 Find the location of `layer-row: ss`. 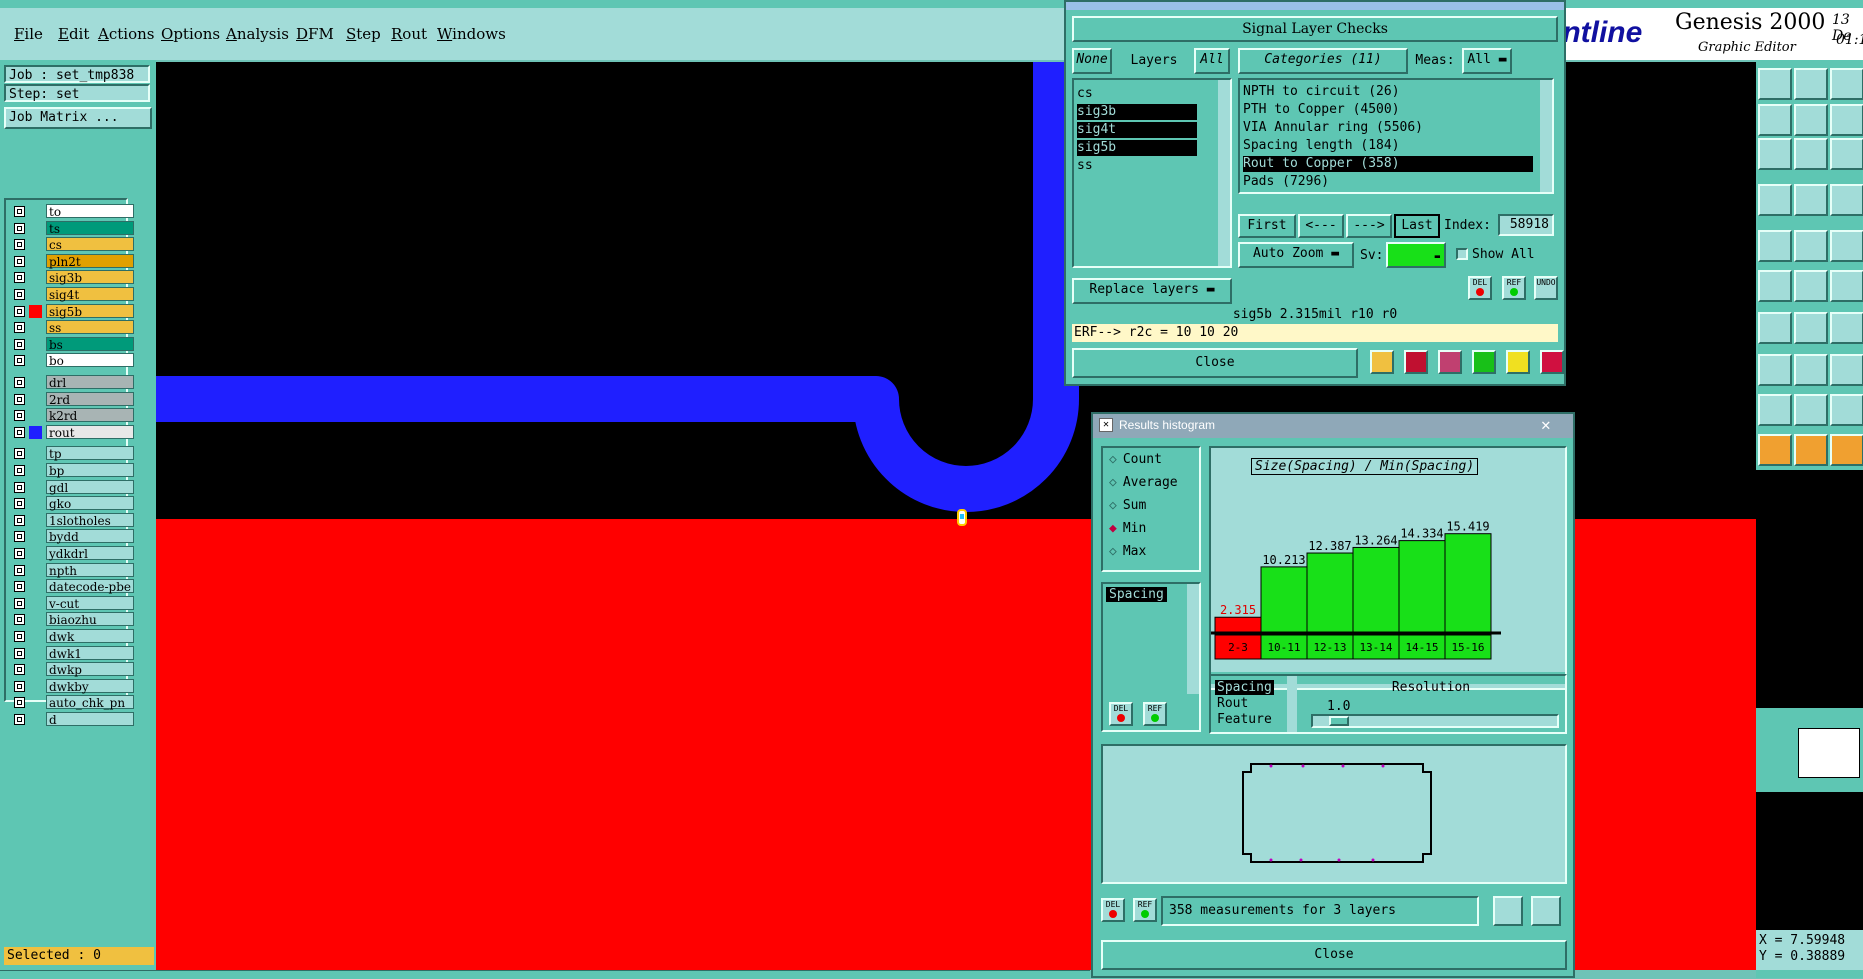

layer-row: ss is located at coordinates (73, 327).